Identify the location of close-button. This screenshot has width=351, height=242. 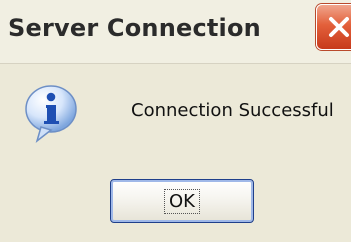
(333, 27).